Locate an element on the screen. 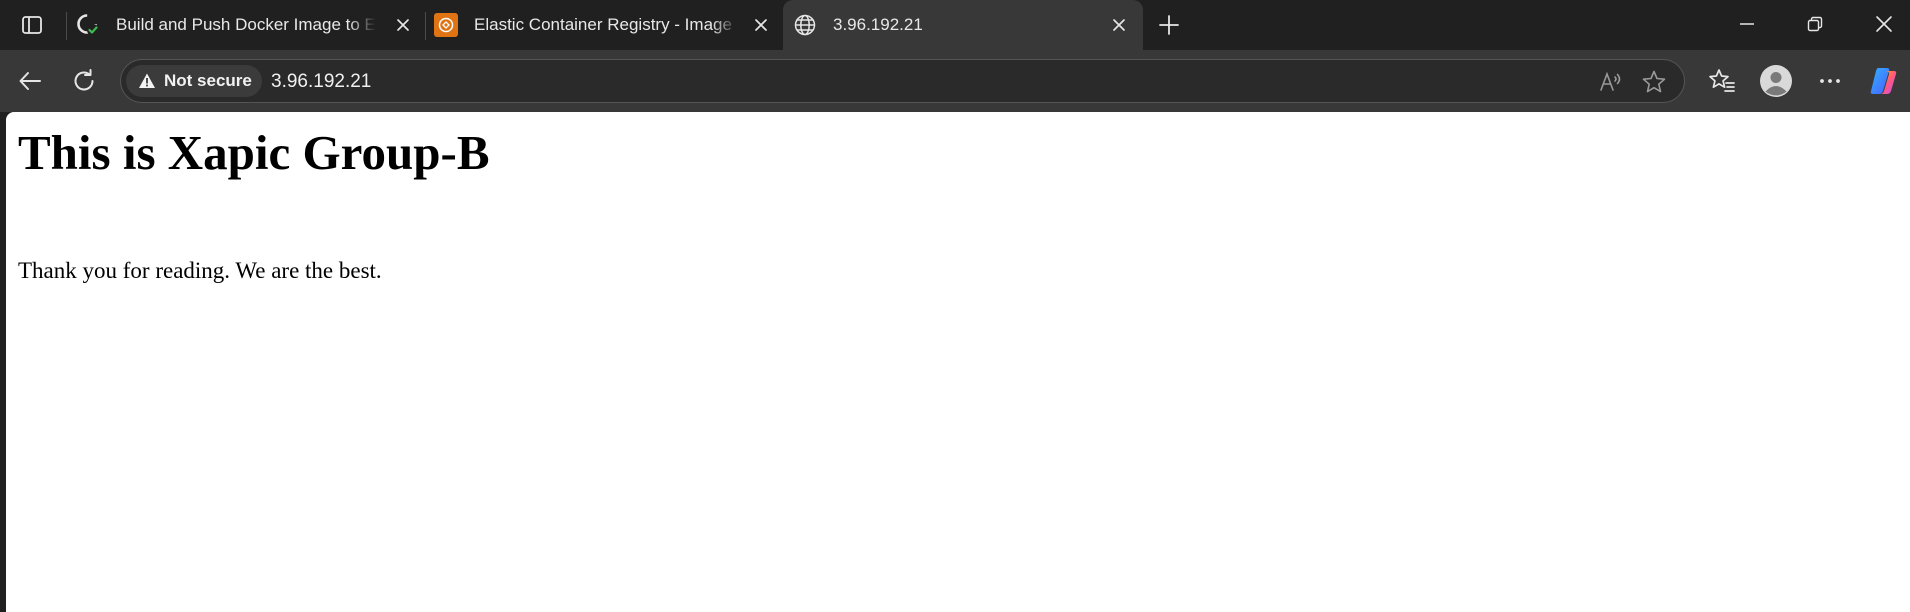  page-paragraph: Thank you for reading. We are the best. is located at coordinates (200, 270).